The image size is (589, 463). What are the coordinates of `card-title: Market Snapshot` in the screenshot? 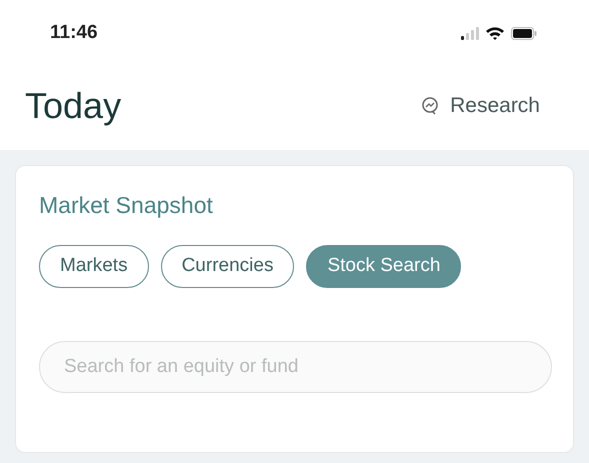 It's located at (126, 205).